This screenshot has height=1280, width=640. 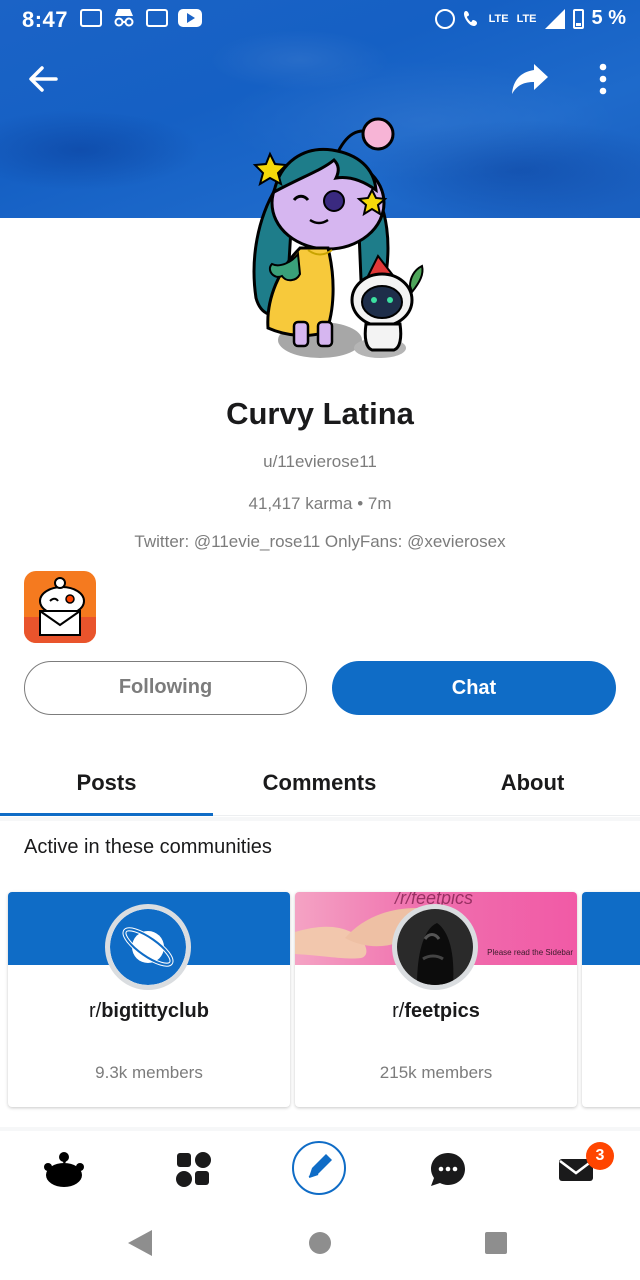 I want to click on system-icons: LTE LTE 5 %, so click(x=530, y=18).